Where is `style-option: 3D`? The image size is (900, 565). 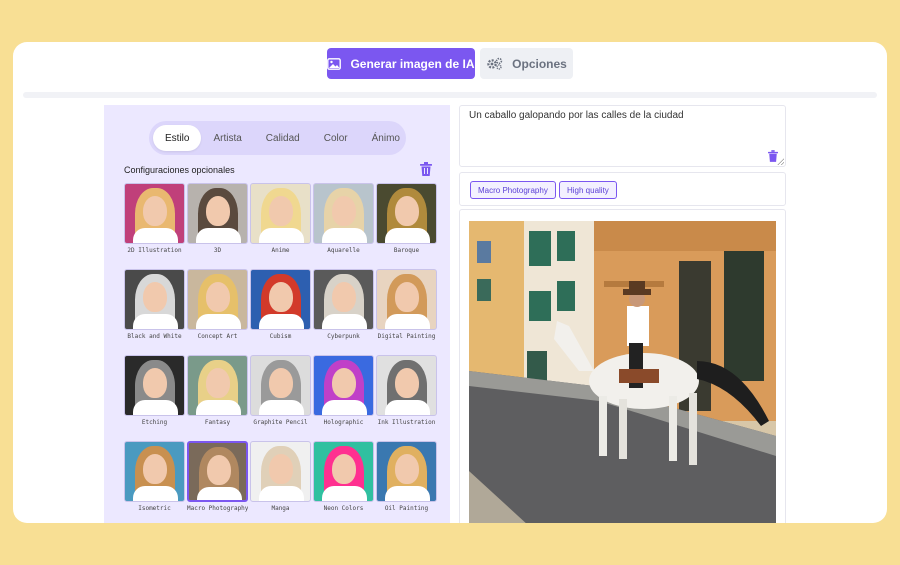 style-option: 3D is located at coordinates (217, 218).